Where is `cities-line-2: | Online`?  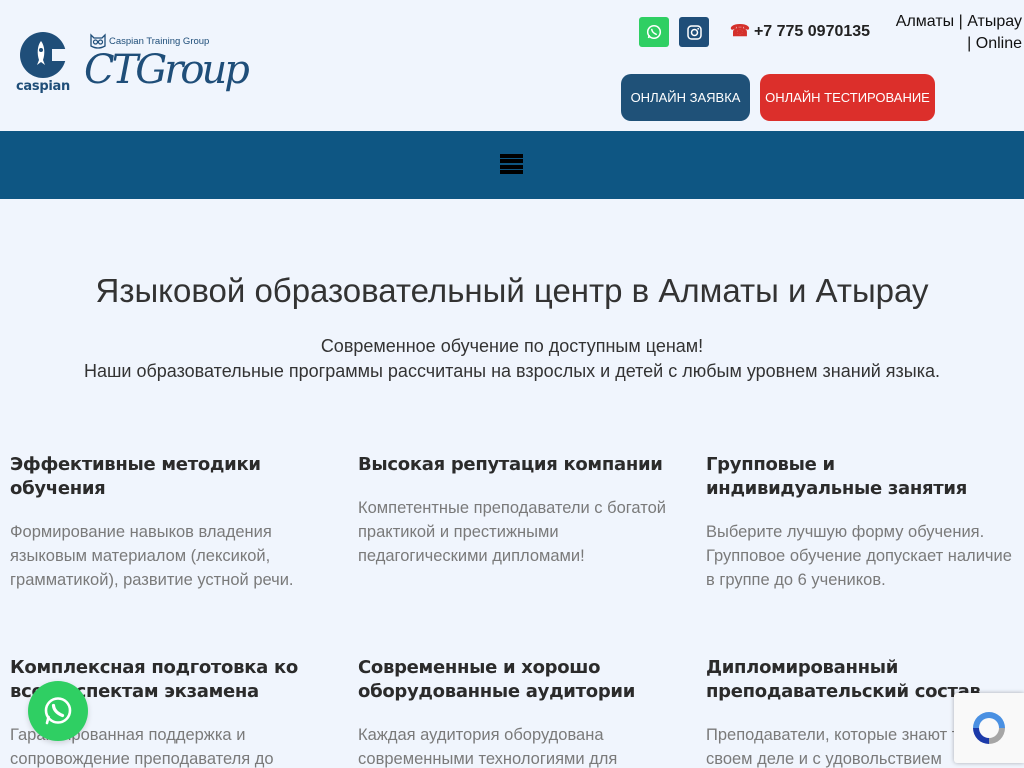
cities-line-2: | Online is located at coordinates (994, 43).